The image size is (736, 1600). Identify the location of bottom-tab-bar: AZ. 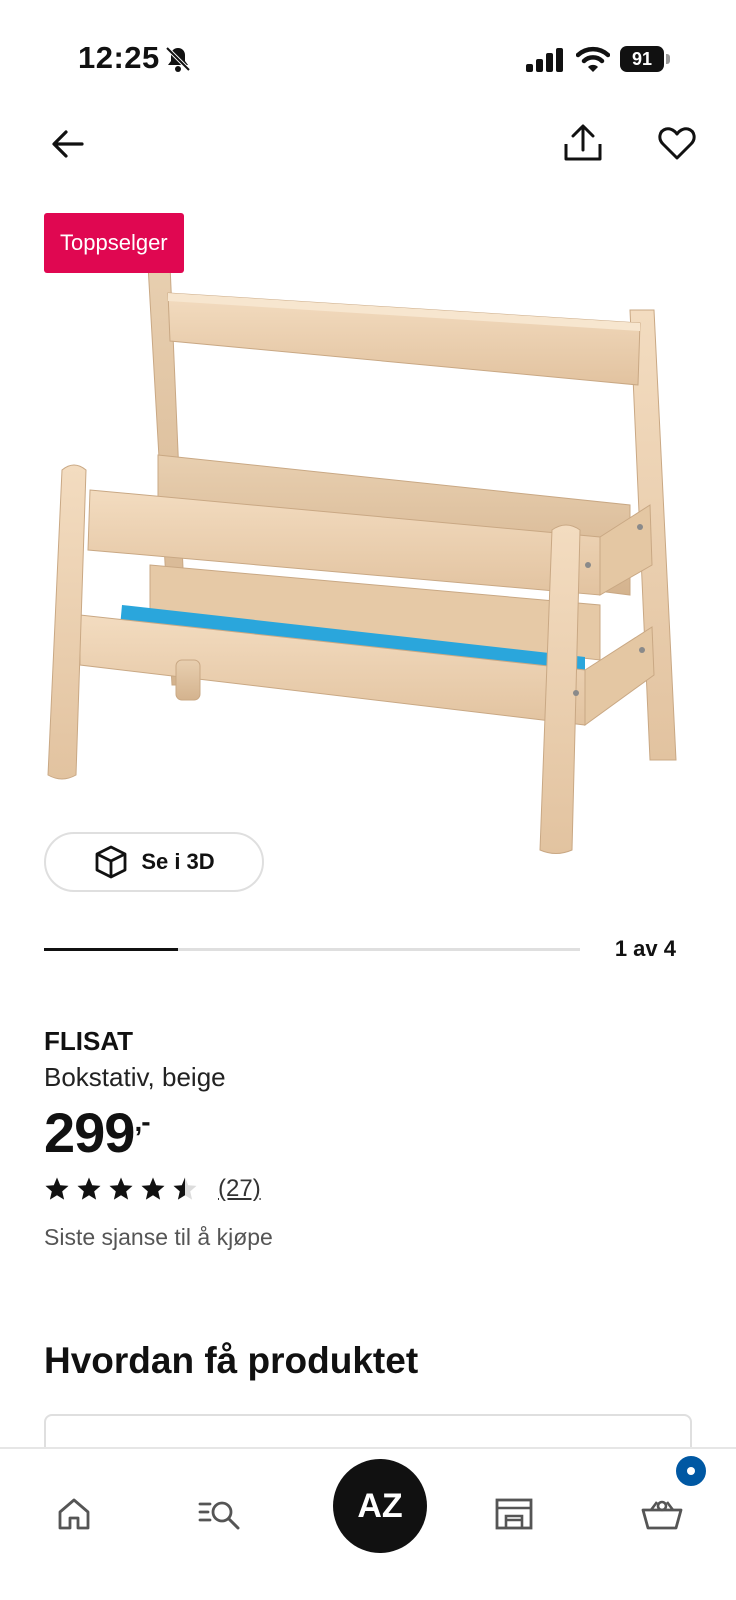
(368, 1523).